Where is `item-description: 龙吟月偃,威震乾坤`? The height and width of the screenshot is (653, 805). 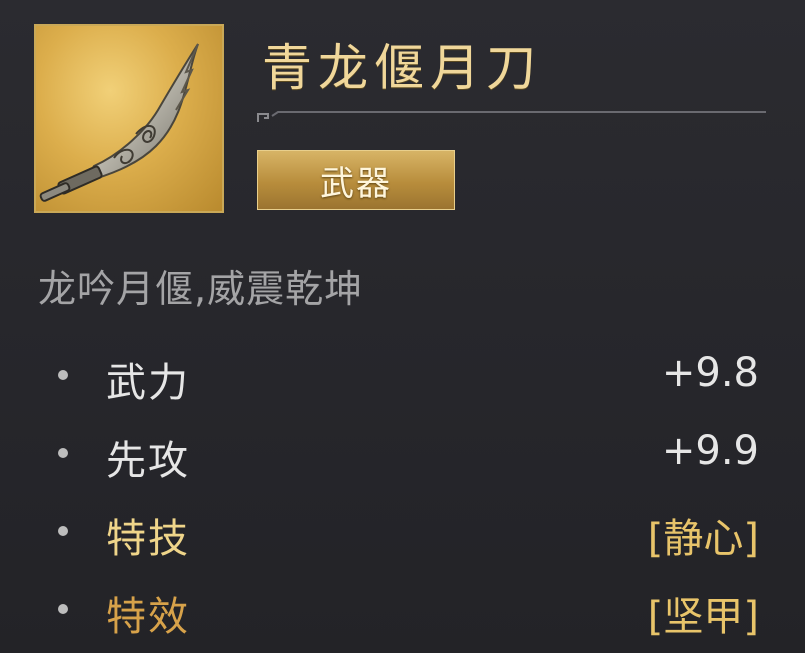
item-description: 龙吟月偃,威震乾坤 is located at coordinates (201, 289).